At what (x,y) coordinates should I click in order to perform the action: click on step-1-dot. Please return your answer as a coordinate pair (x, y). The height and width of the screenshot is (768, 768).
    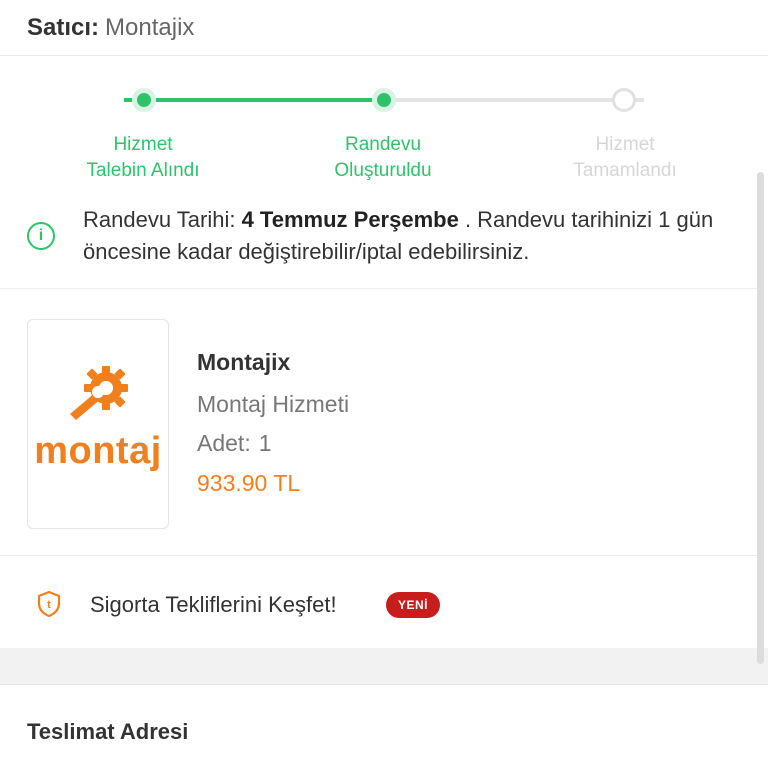
    Looking at the image, I should click on (144, 100).